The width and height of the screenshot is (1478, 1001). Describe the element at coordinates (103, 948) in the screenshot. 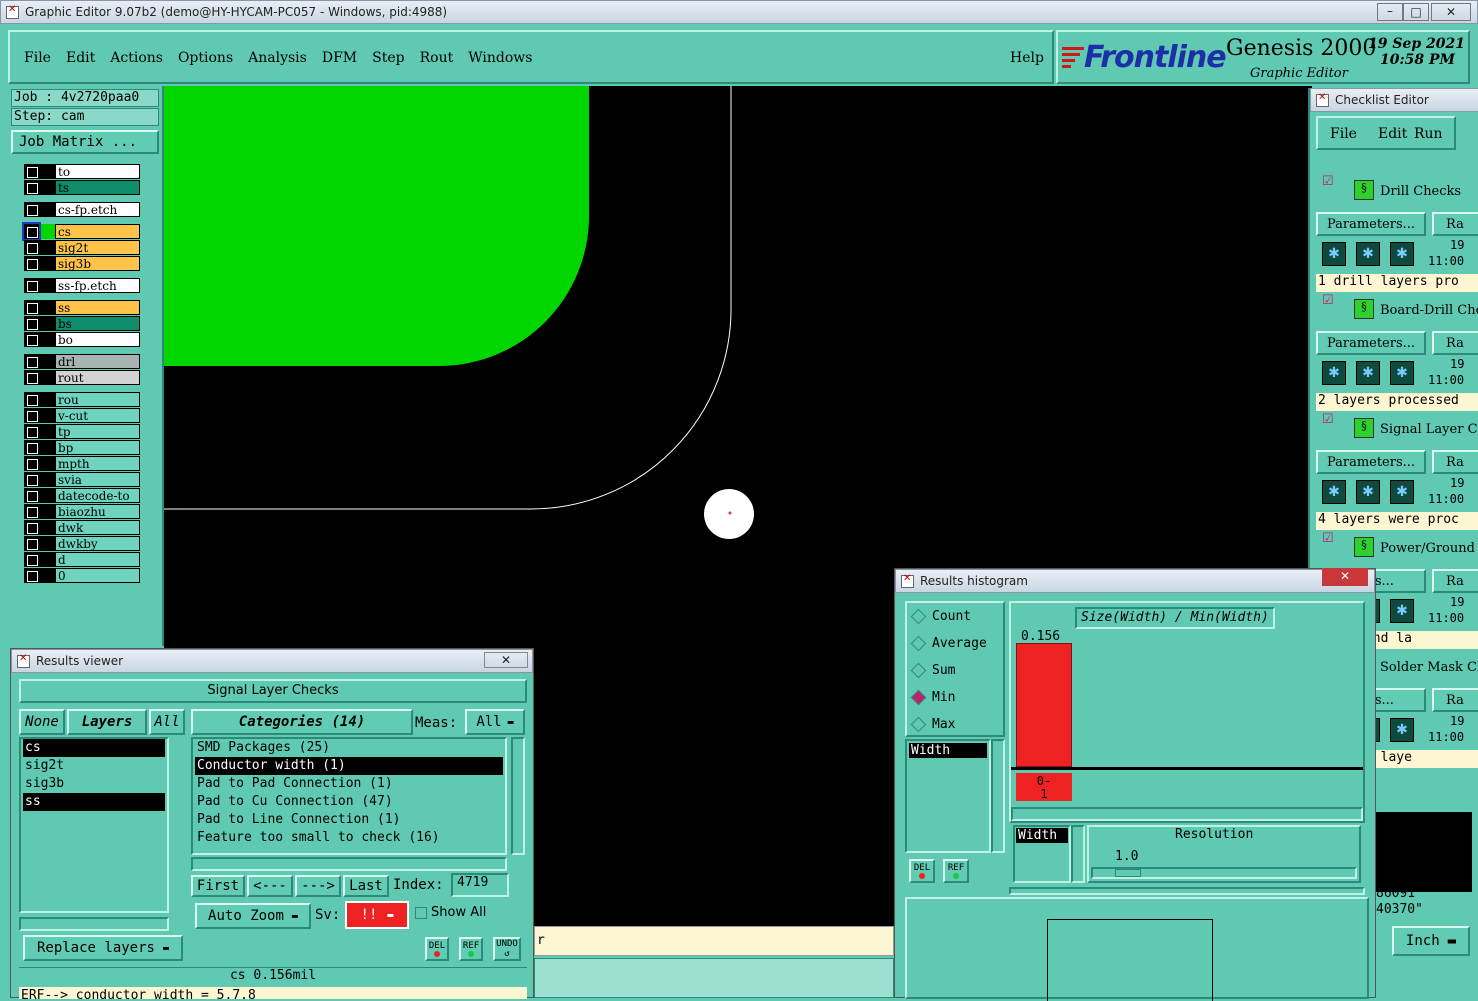

I see `replace-layers-dropdown: Replace layers ▬` at that location.